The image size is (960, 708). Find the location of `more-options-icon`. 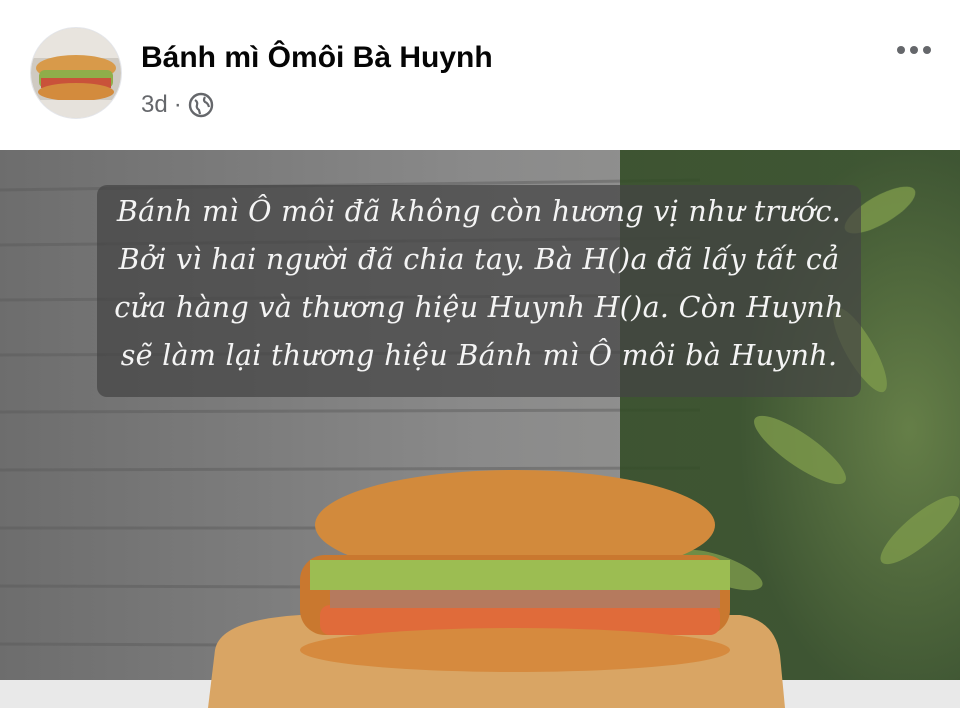

more-options-icon is located at coordinates (914, 50).